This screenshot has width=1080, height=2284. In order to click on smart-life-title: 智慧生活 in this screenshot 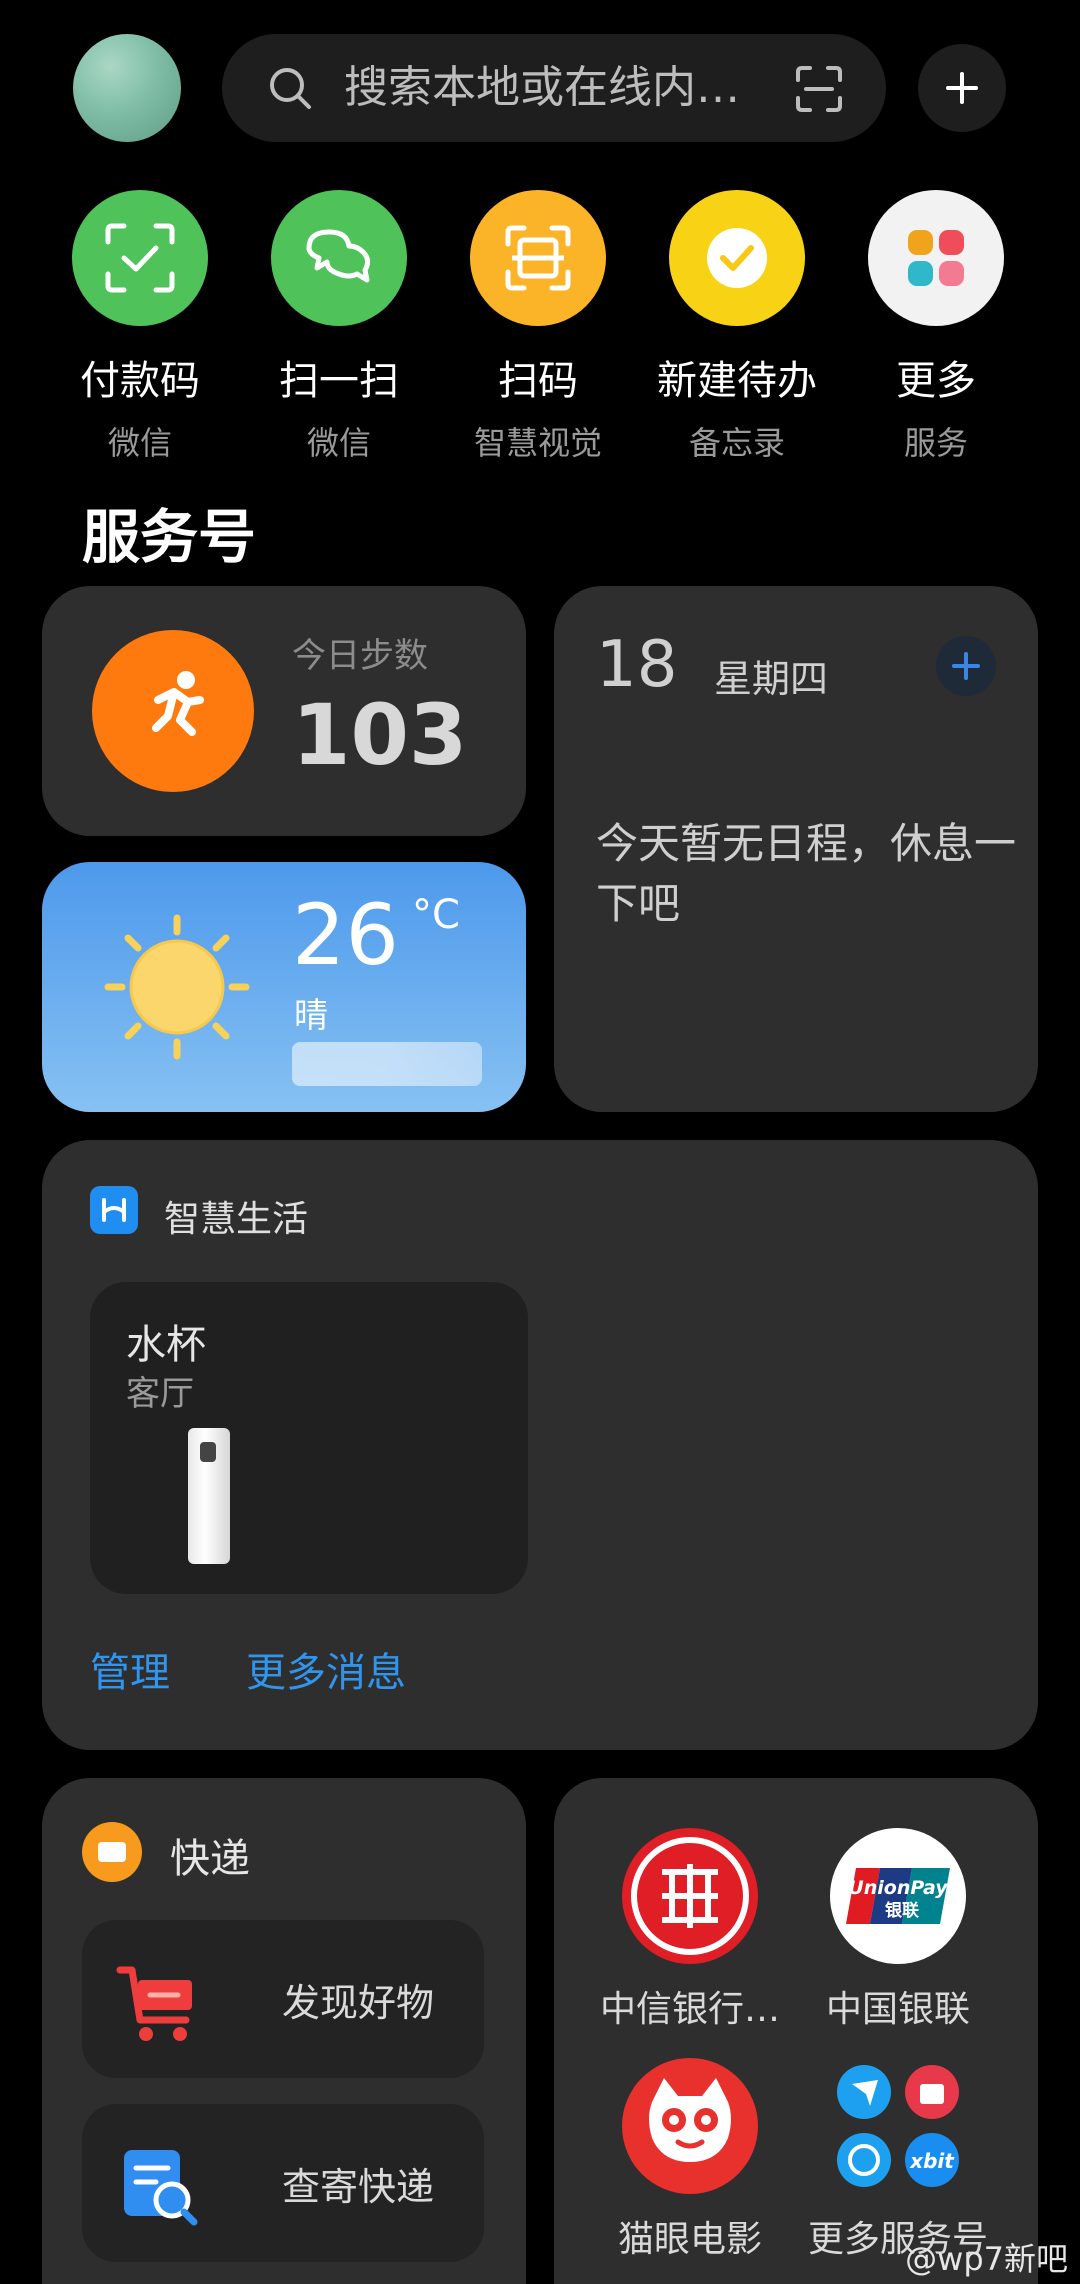, I will do `click(236, 1219)`.